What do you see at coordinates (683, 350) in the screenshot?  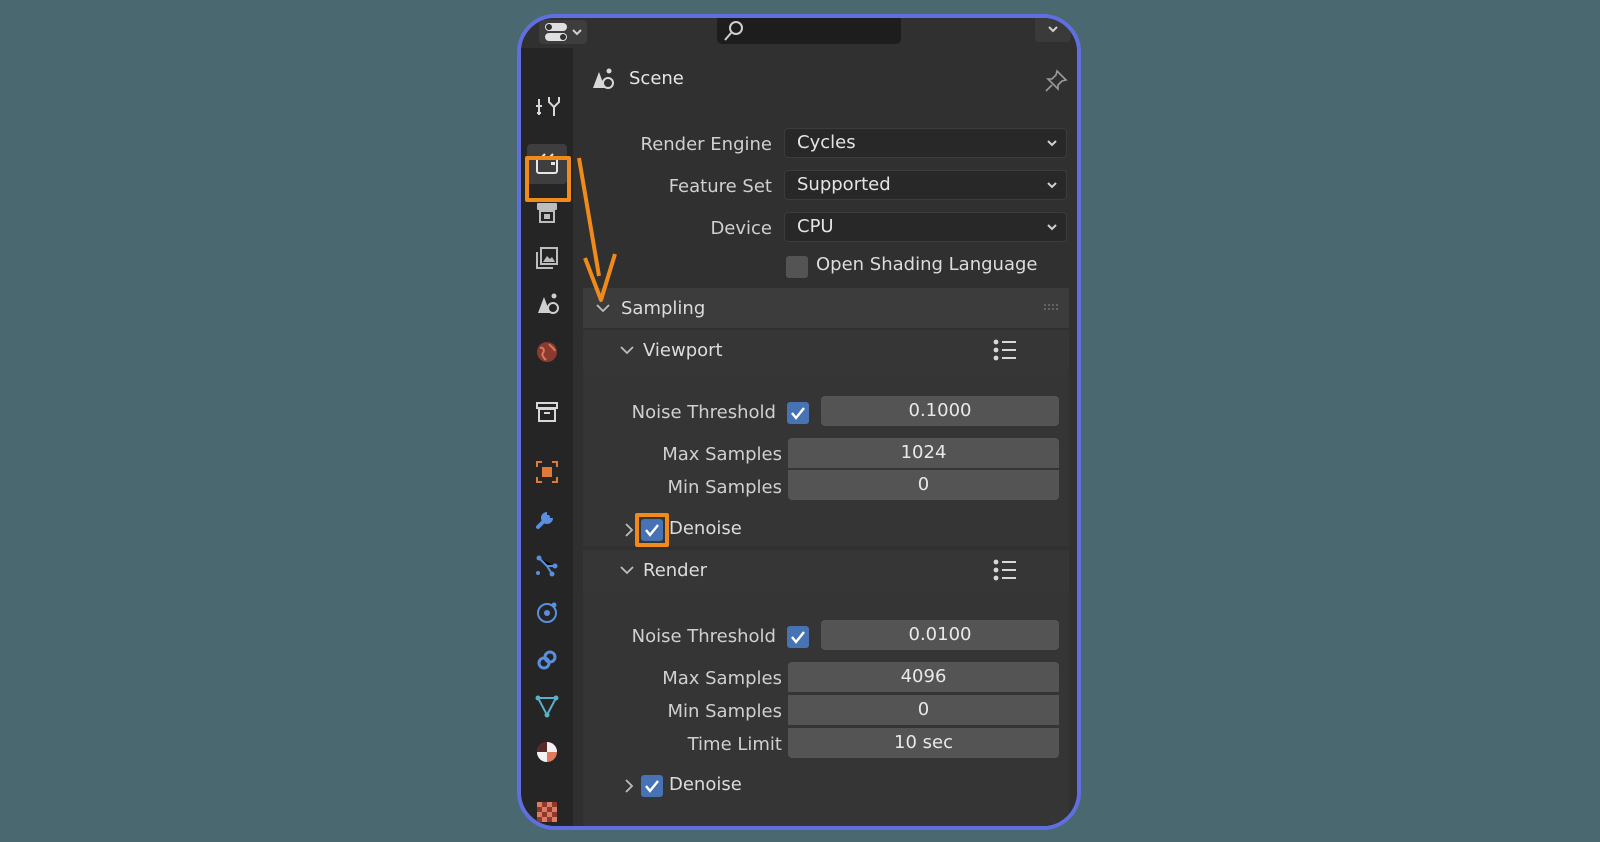 I see `viewport-title: Viewport` at bounding box center [683, 350].